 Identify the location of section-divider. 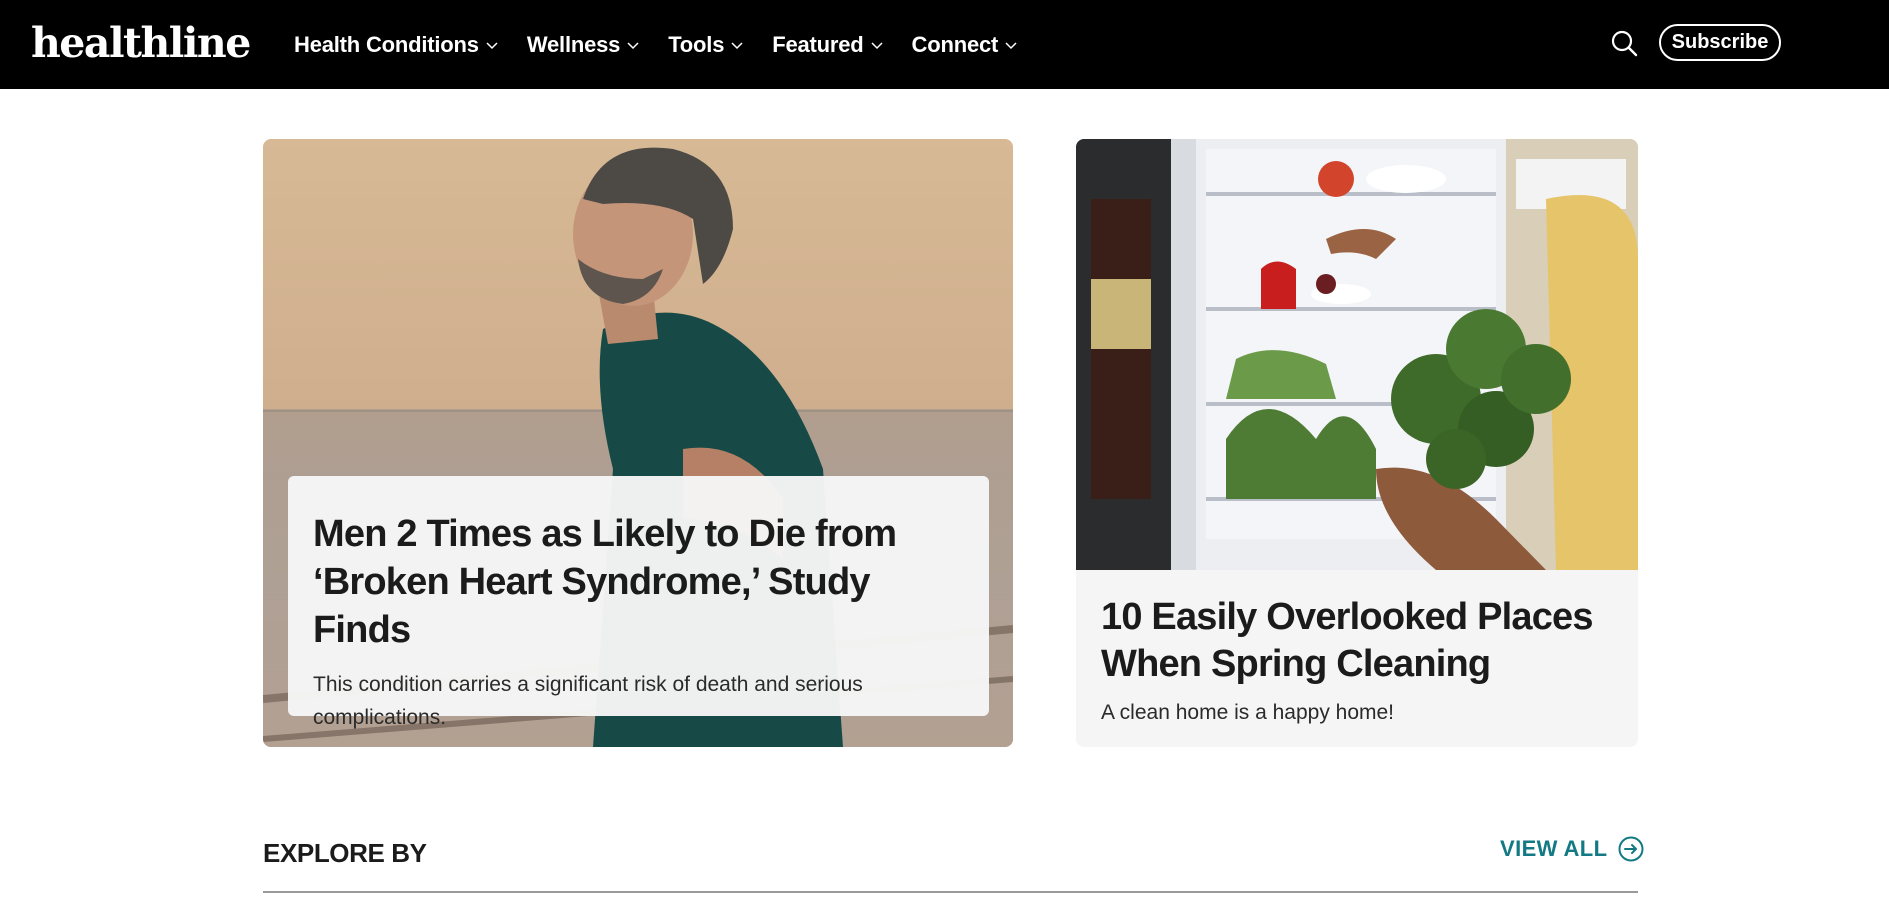
(950, 892).